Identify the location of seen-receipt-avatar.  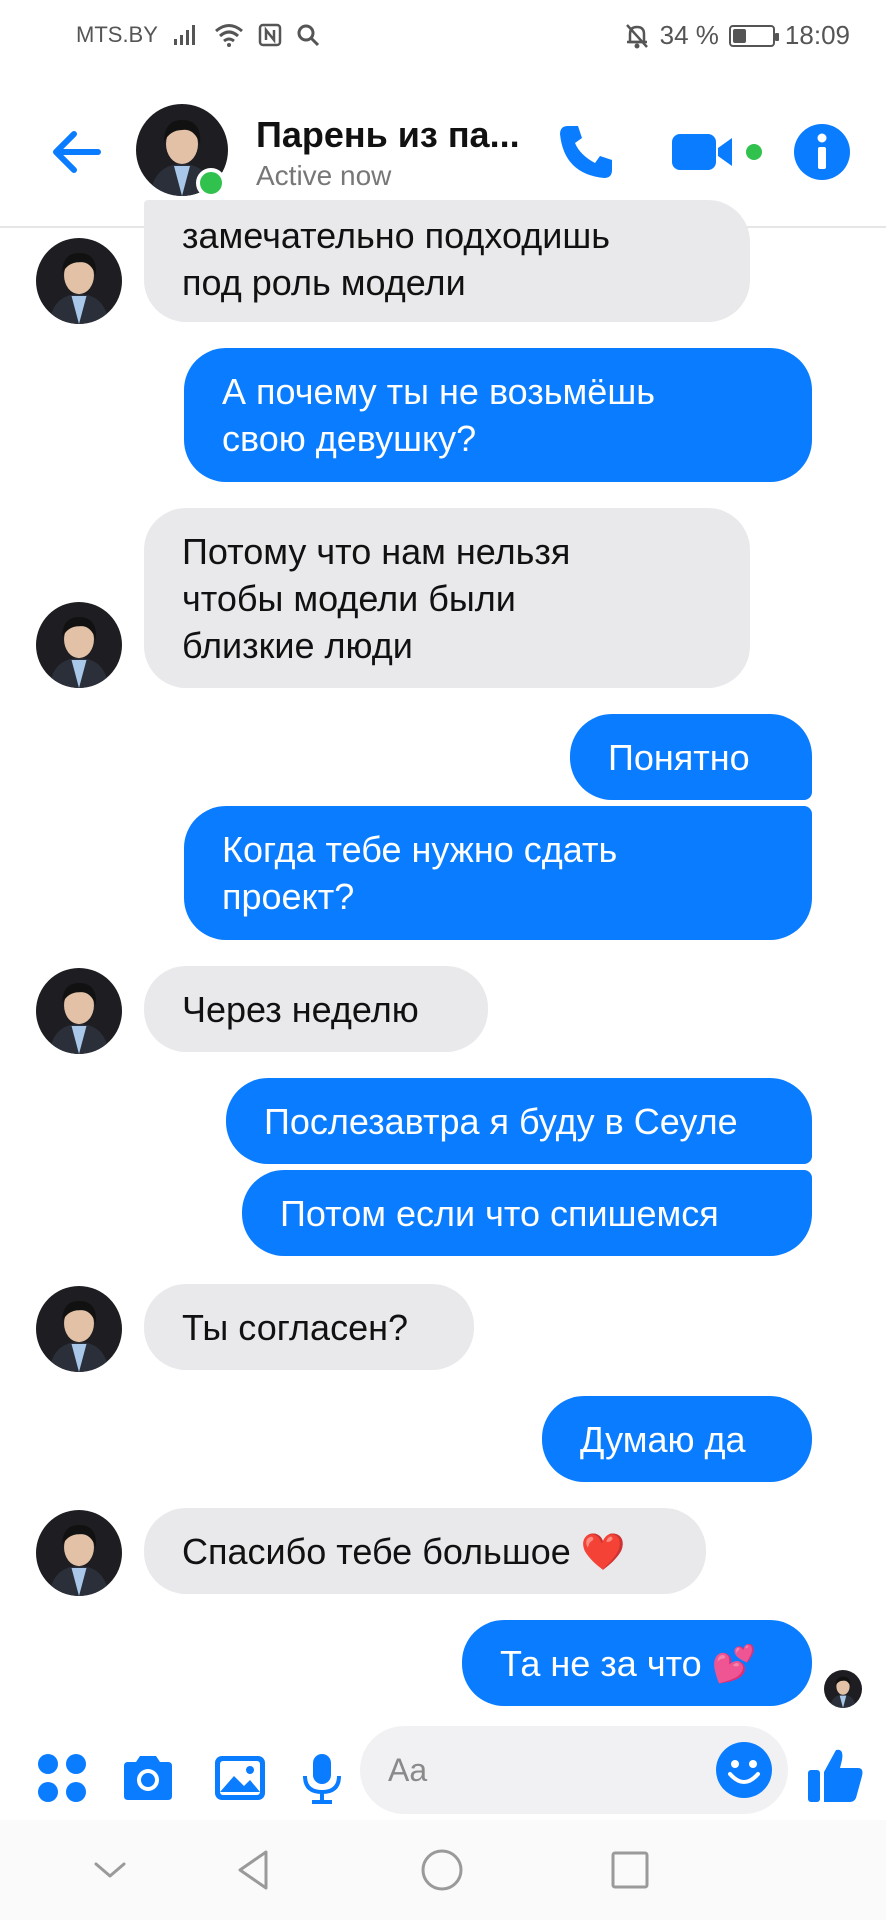
(843, 1689).